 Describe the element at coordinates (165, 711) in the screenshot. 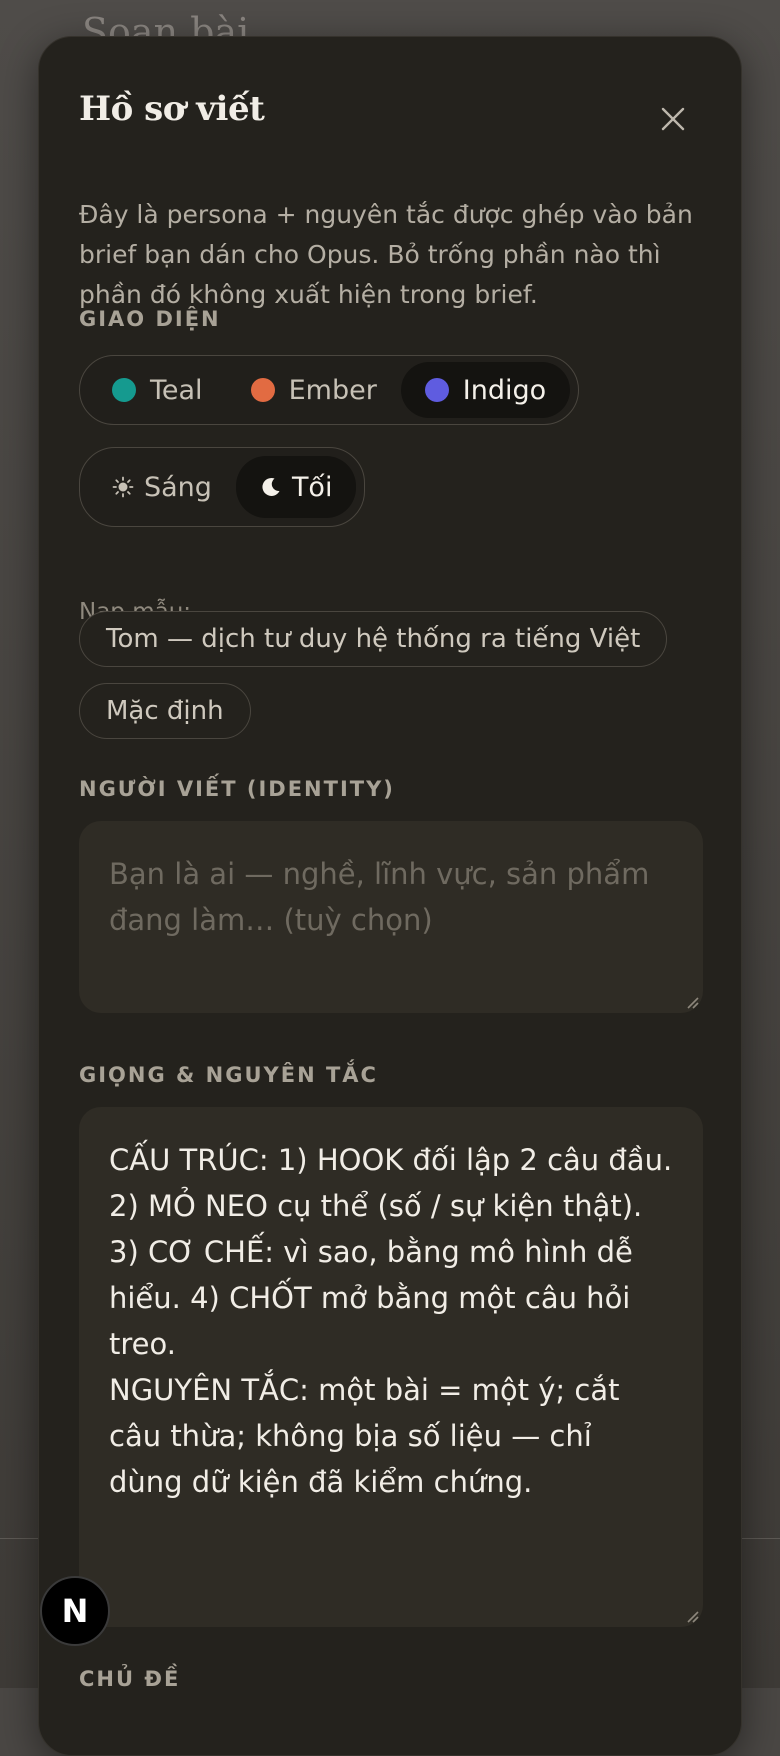

I see `preset-default-button: Mặc định` at that location.